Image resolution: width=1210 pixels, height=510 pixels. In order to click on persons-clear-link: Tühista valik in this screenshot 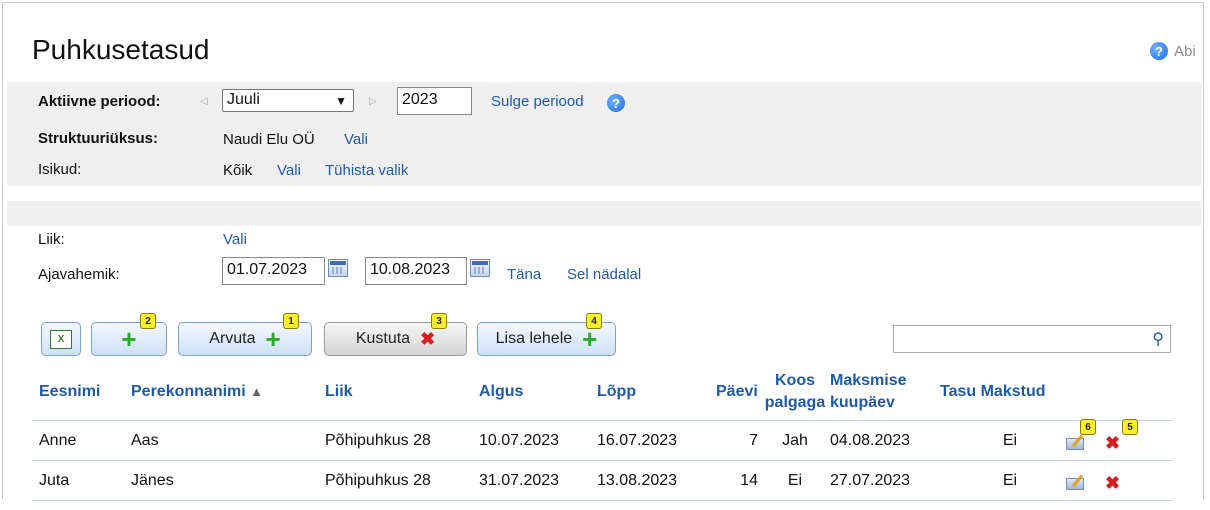, I will do `click(366, 170)`.